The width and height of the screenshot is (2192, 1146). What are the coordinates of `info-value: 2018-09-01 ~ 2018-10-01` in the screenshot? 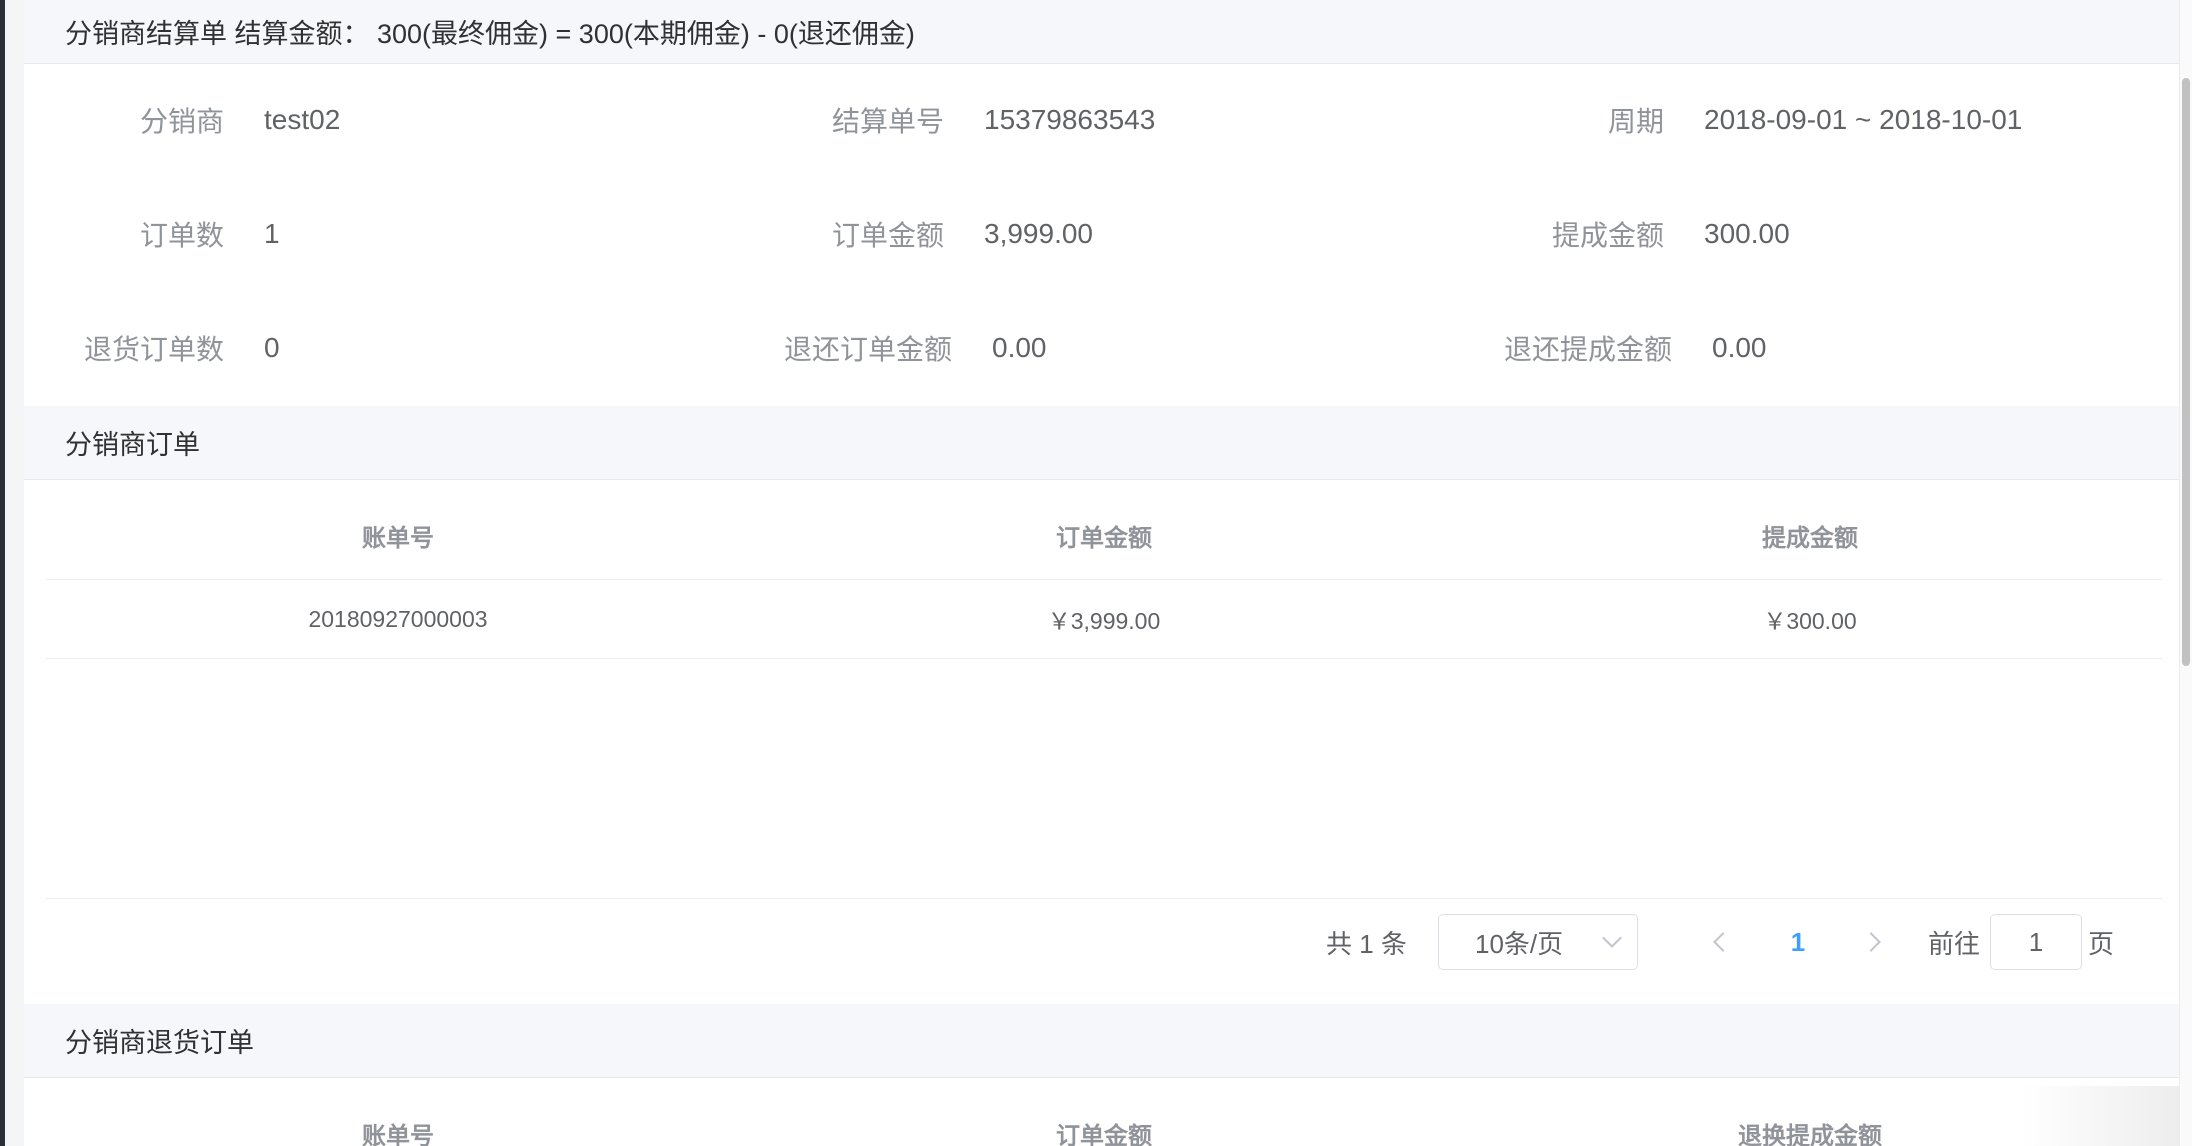 It's located at (1863, 119).